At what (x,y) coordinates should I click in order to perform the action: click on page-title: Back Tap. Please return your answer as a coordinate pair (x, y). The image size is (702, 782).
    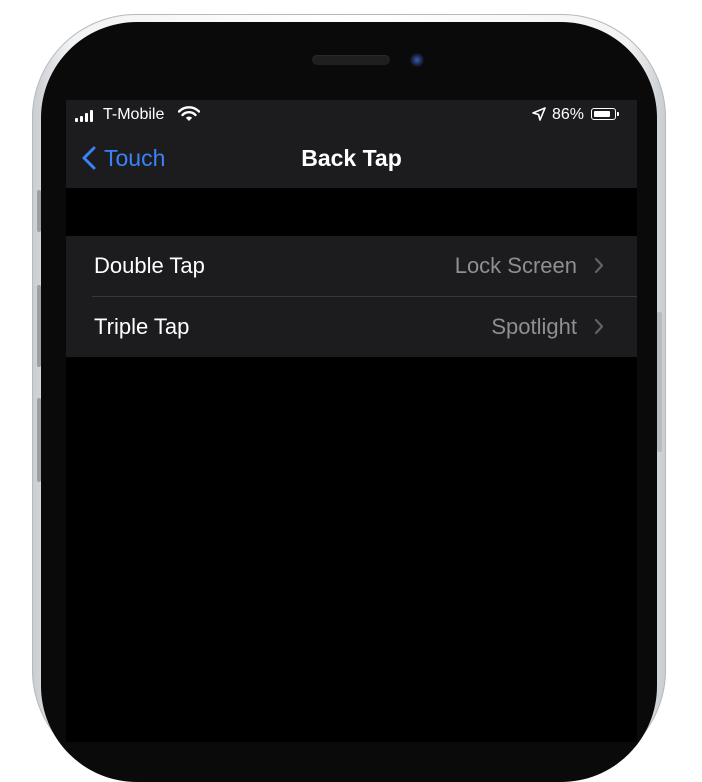
    Looking at the image, I should click on (351, 158).